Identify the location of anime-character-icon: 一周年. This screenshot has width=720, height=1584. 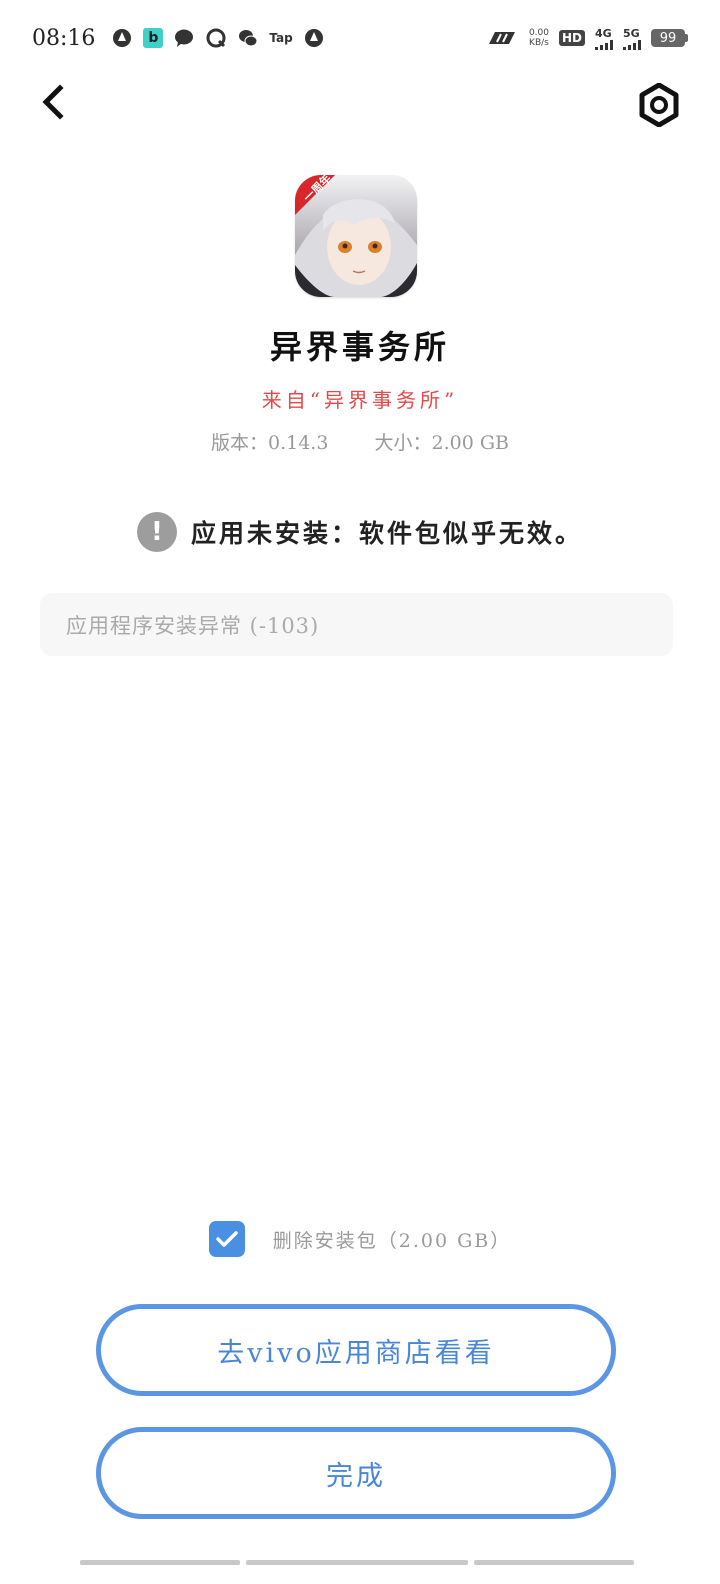
(356, 236).